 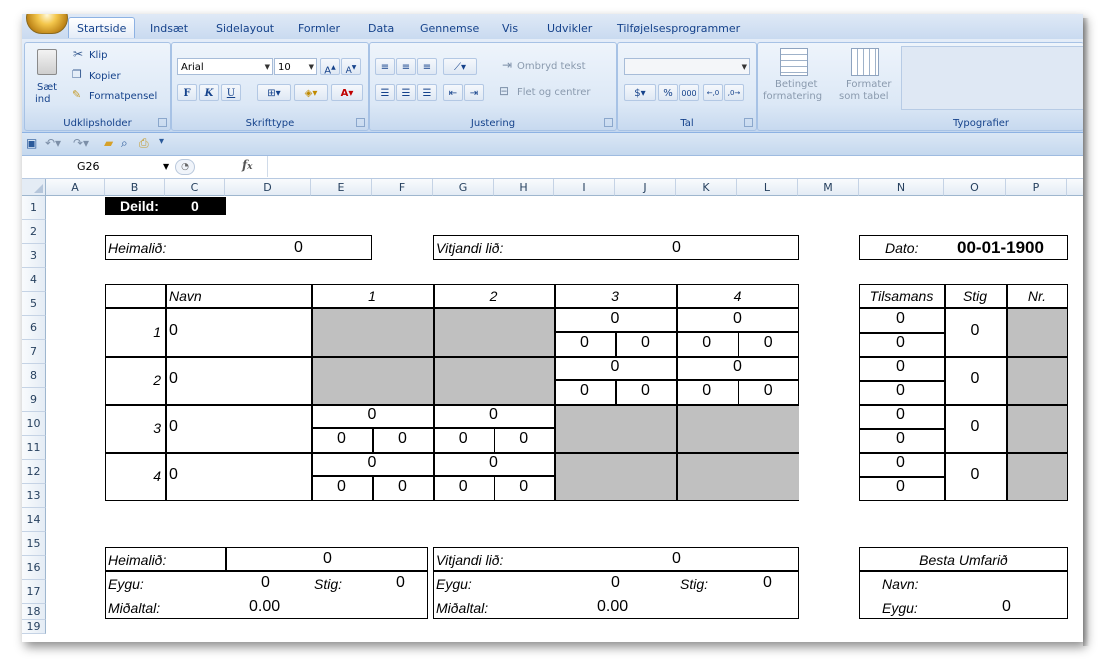 I want to click on home-team-box: Heimalið: 0, so click(x=238, y=247).